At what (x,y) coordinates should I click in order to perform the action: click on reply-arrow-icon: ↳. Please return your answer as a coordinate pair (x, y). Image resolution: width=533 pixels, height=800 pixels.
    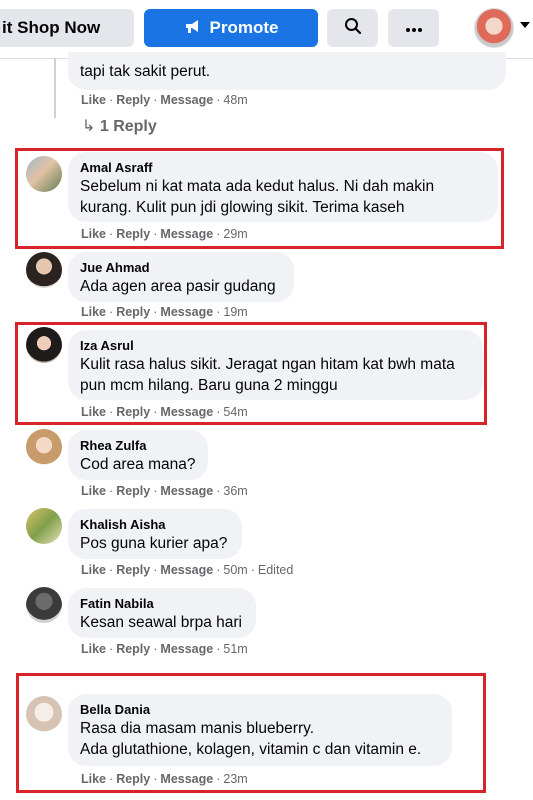
    Looking at the image, I should click on (89, 126).